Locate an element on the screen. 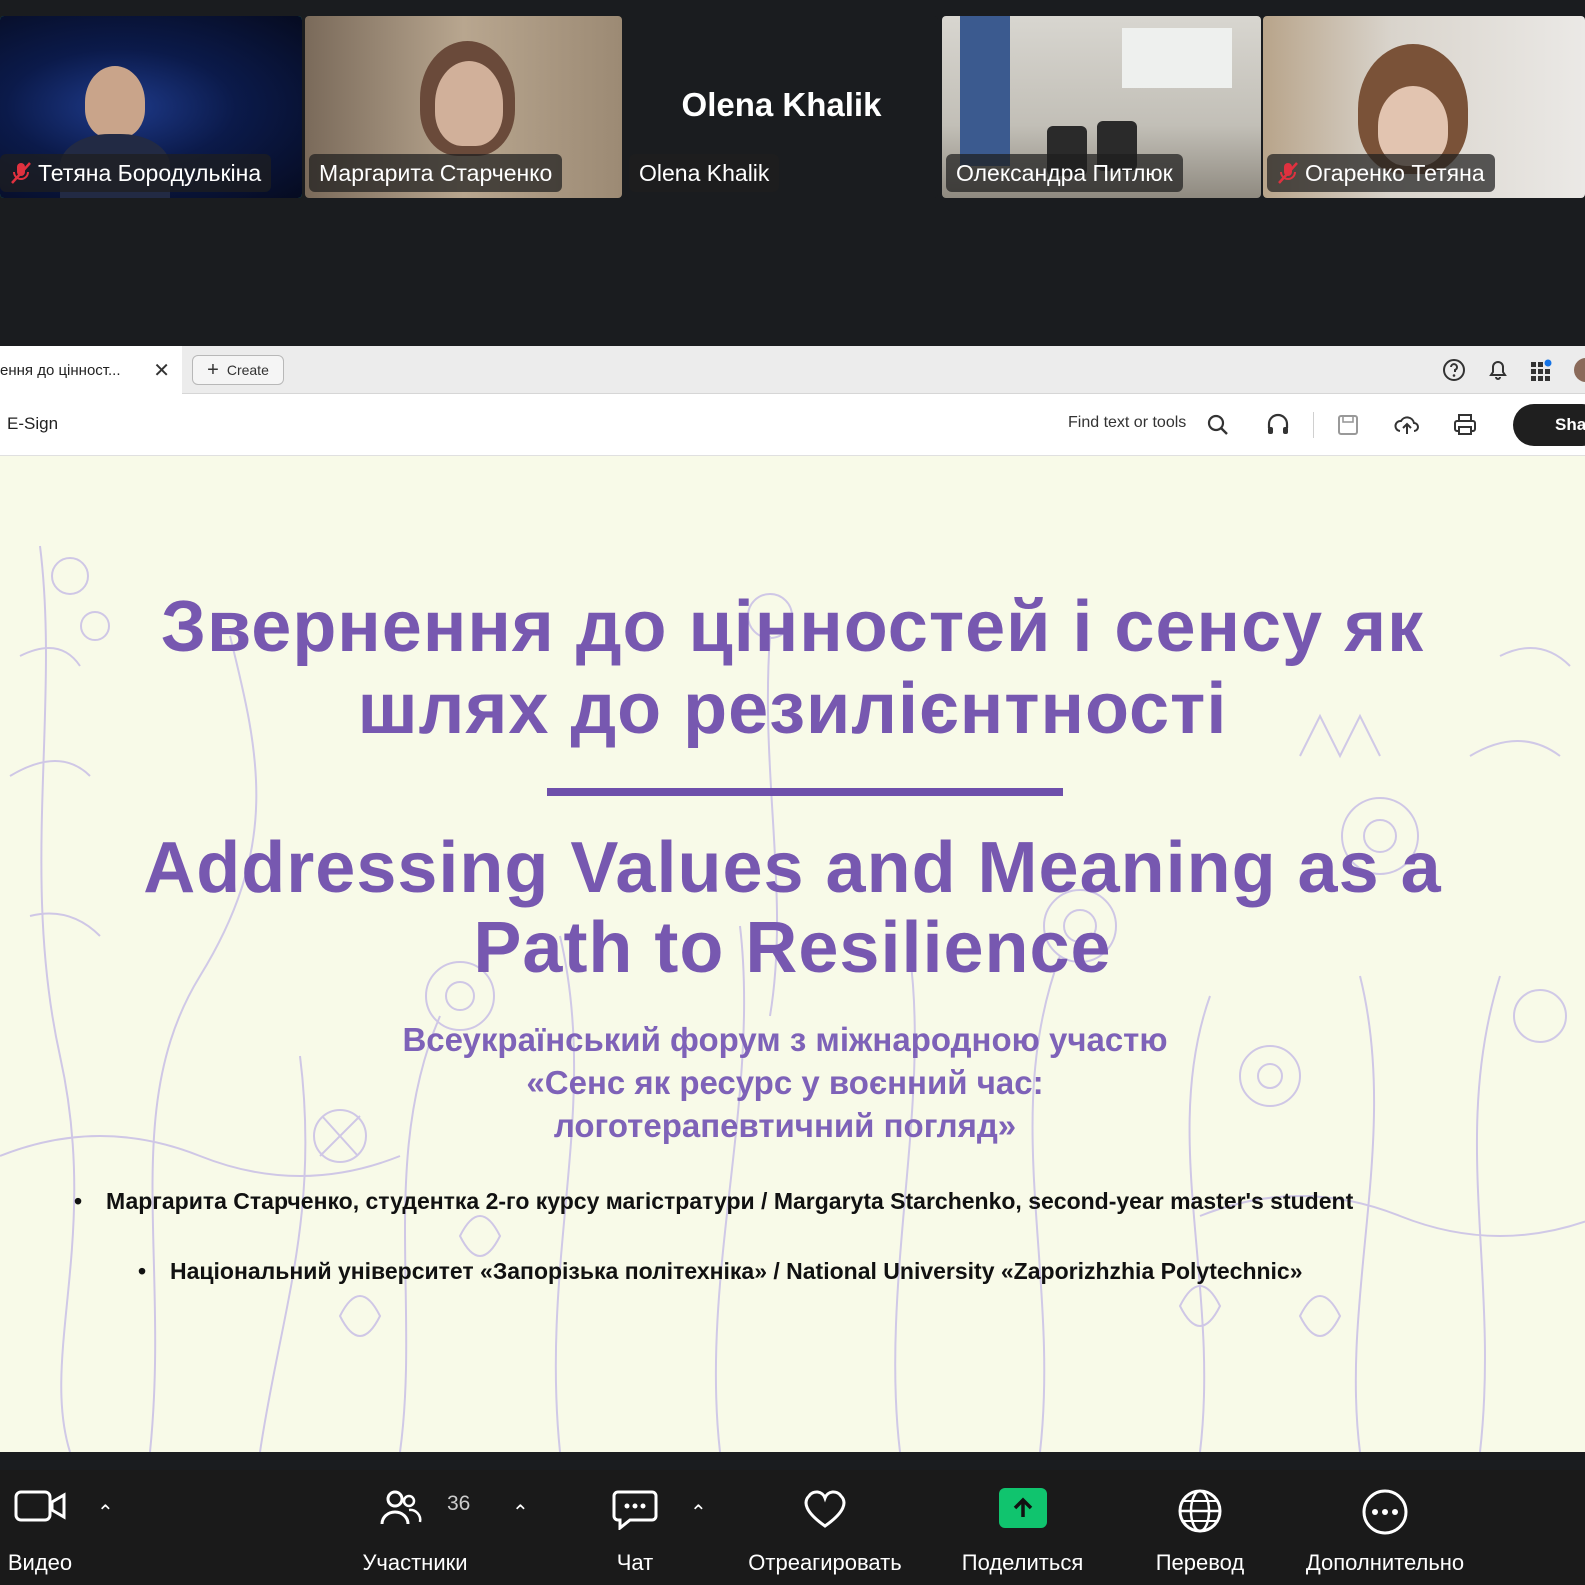 The width and height of the screenshot is (1585, 1585). share-label: Поделиться is located at coordinates (1022, 1562).